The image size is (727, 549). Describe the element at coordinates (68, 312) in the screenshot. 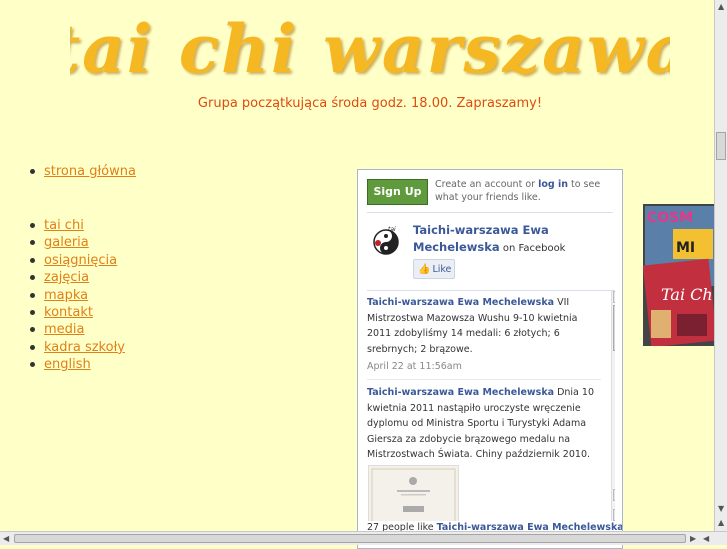

I see `nav-link-kontakt: kontakt` at that location.